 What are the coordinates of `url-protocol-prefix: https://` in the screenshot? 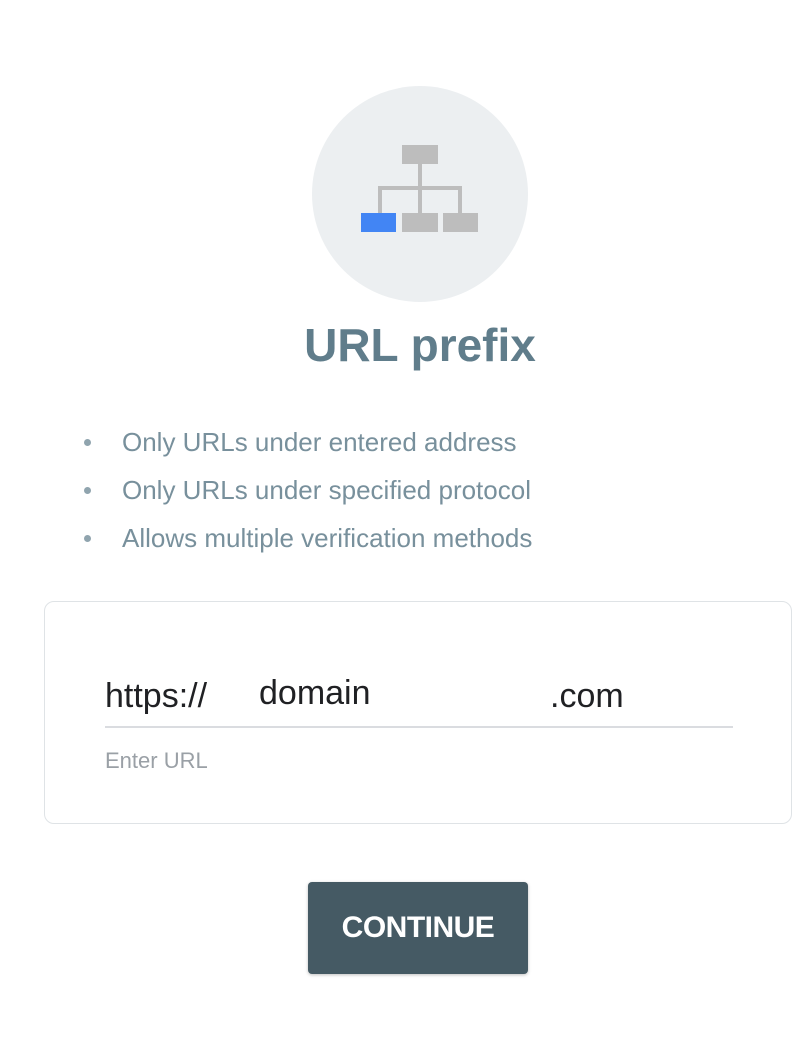 It's located at (156, 696).